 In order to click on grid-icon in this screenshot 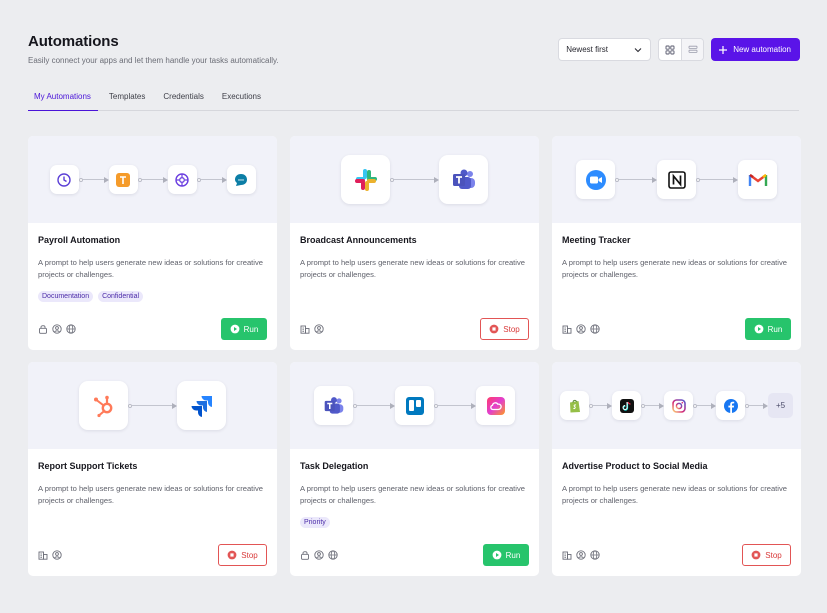, I will do `click(670, 49)`.